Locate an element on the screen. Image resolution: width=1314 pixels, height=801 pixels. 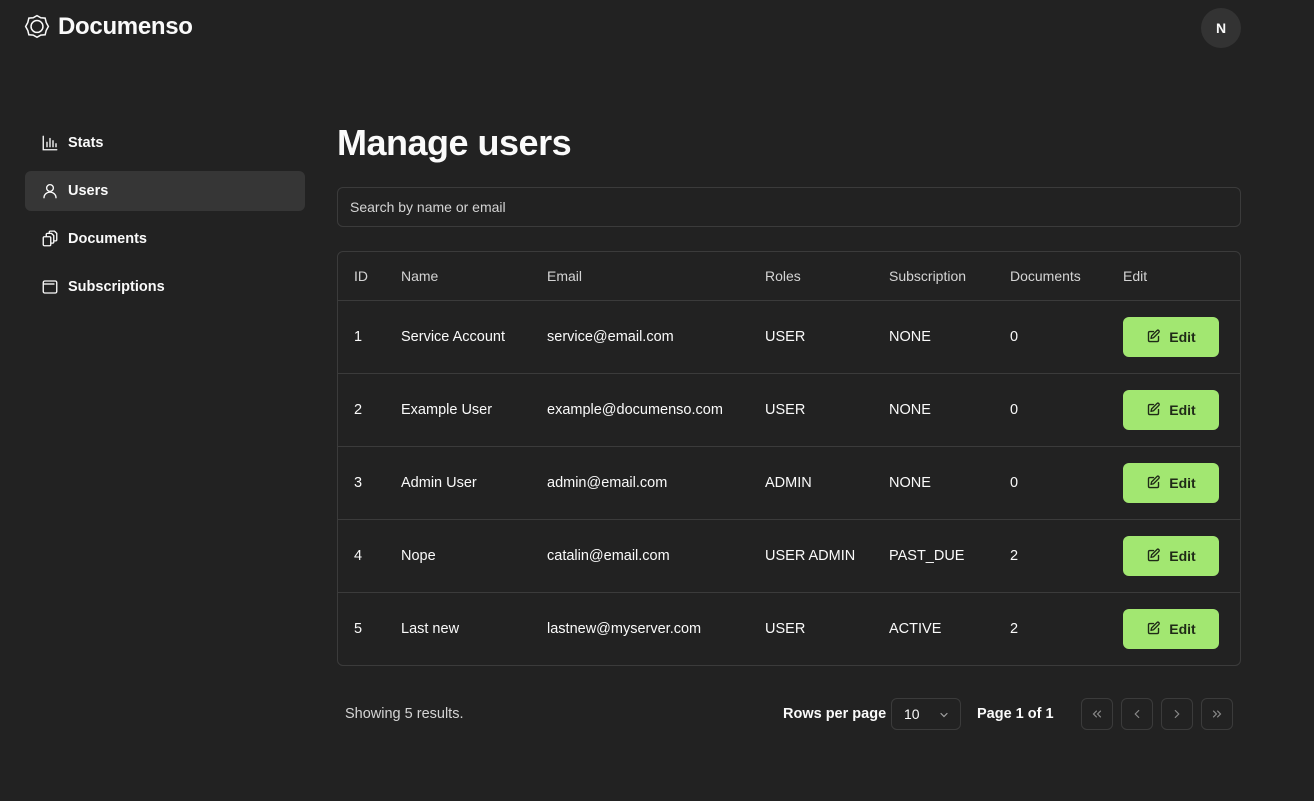
cell-email: lastnew@myserver.com is located at coordinates (624, 628).